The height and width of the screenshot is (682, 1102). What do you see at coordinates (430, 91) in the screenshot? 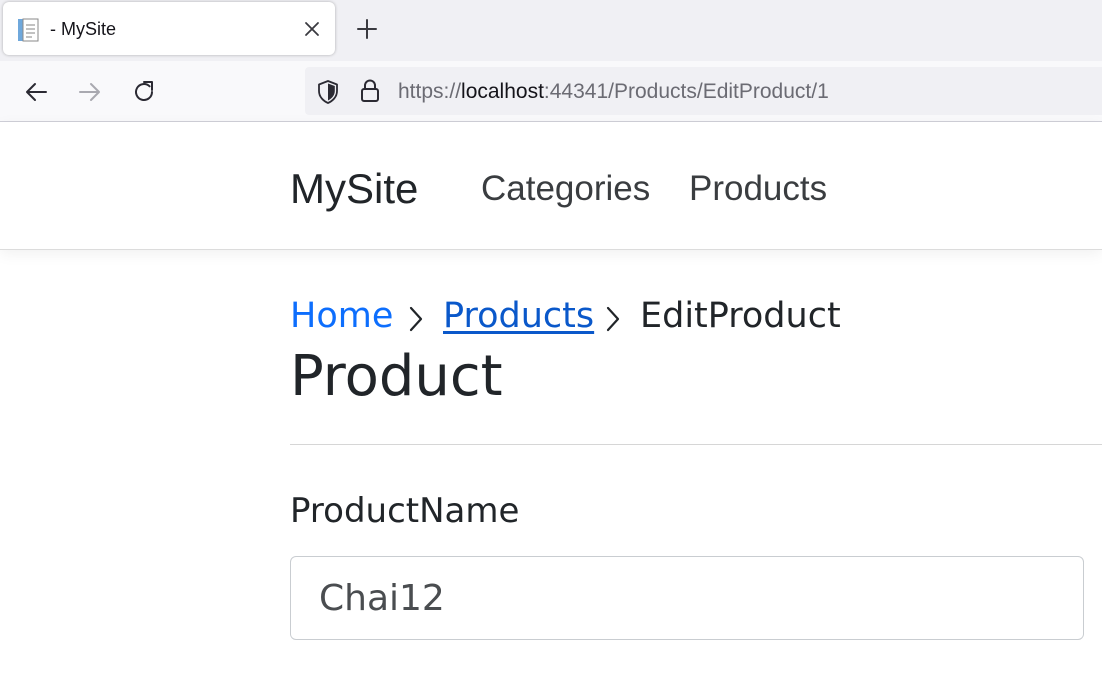
I see `url-scheme: https://` at bounding box center [430, 91].